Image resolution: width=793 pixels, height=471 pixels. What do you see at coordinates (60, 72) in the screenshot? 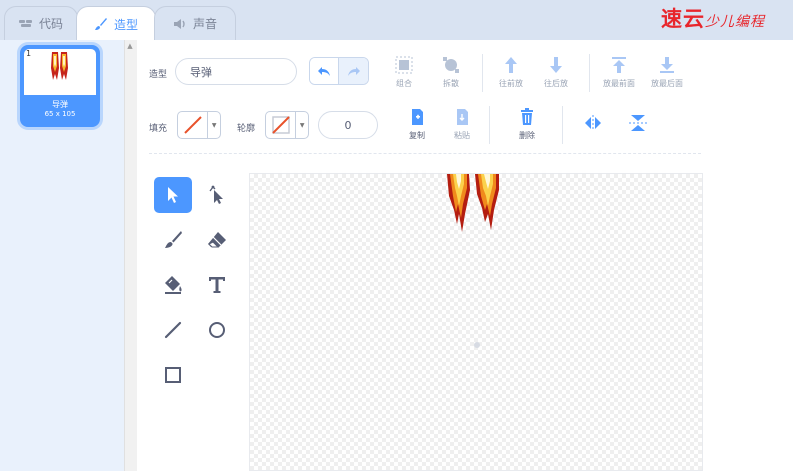
I see `costume-thumbnail` at bounding box center [60, 72].